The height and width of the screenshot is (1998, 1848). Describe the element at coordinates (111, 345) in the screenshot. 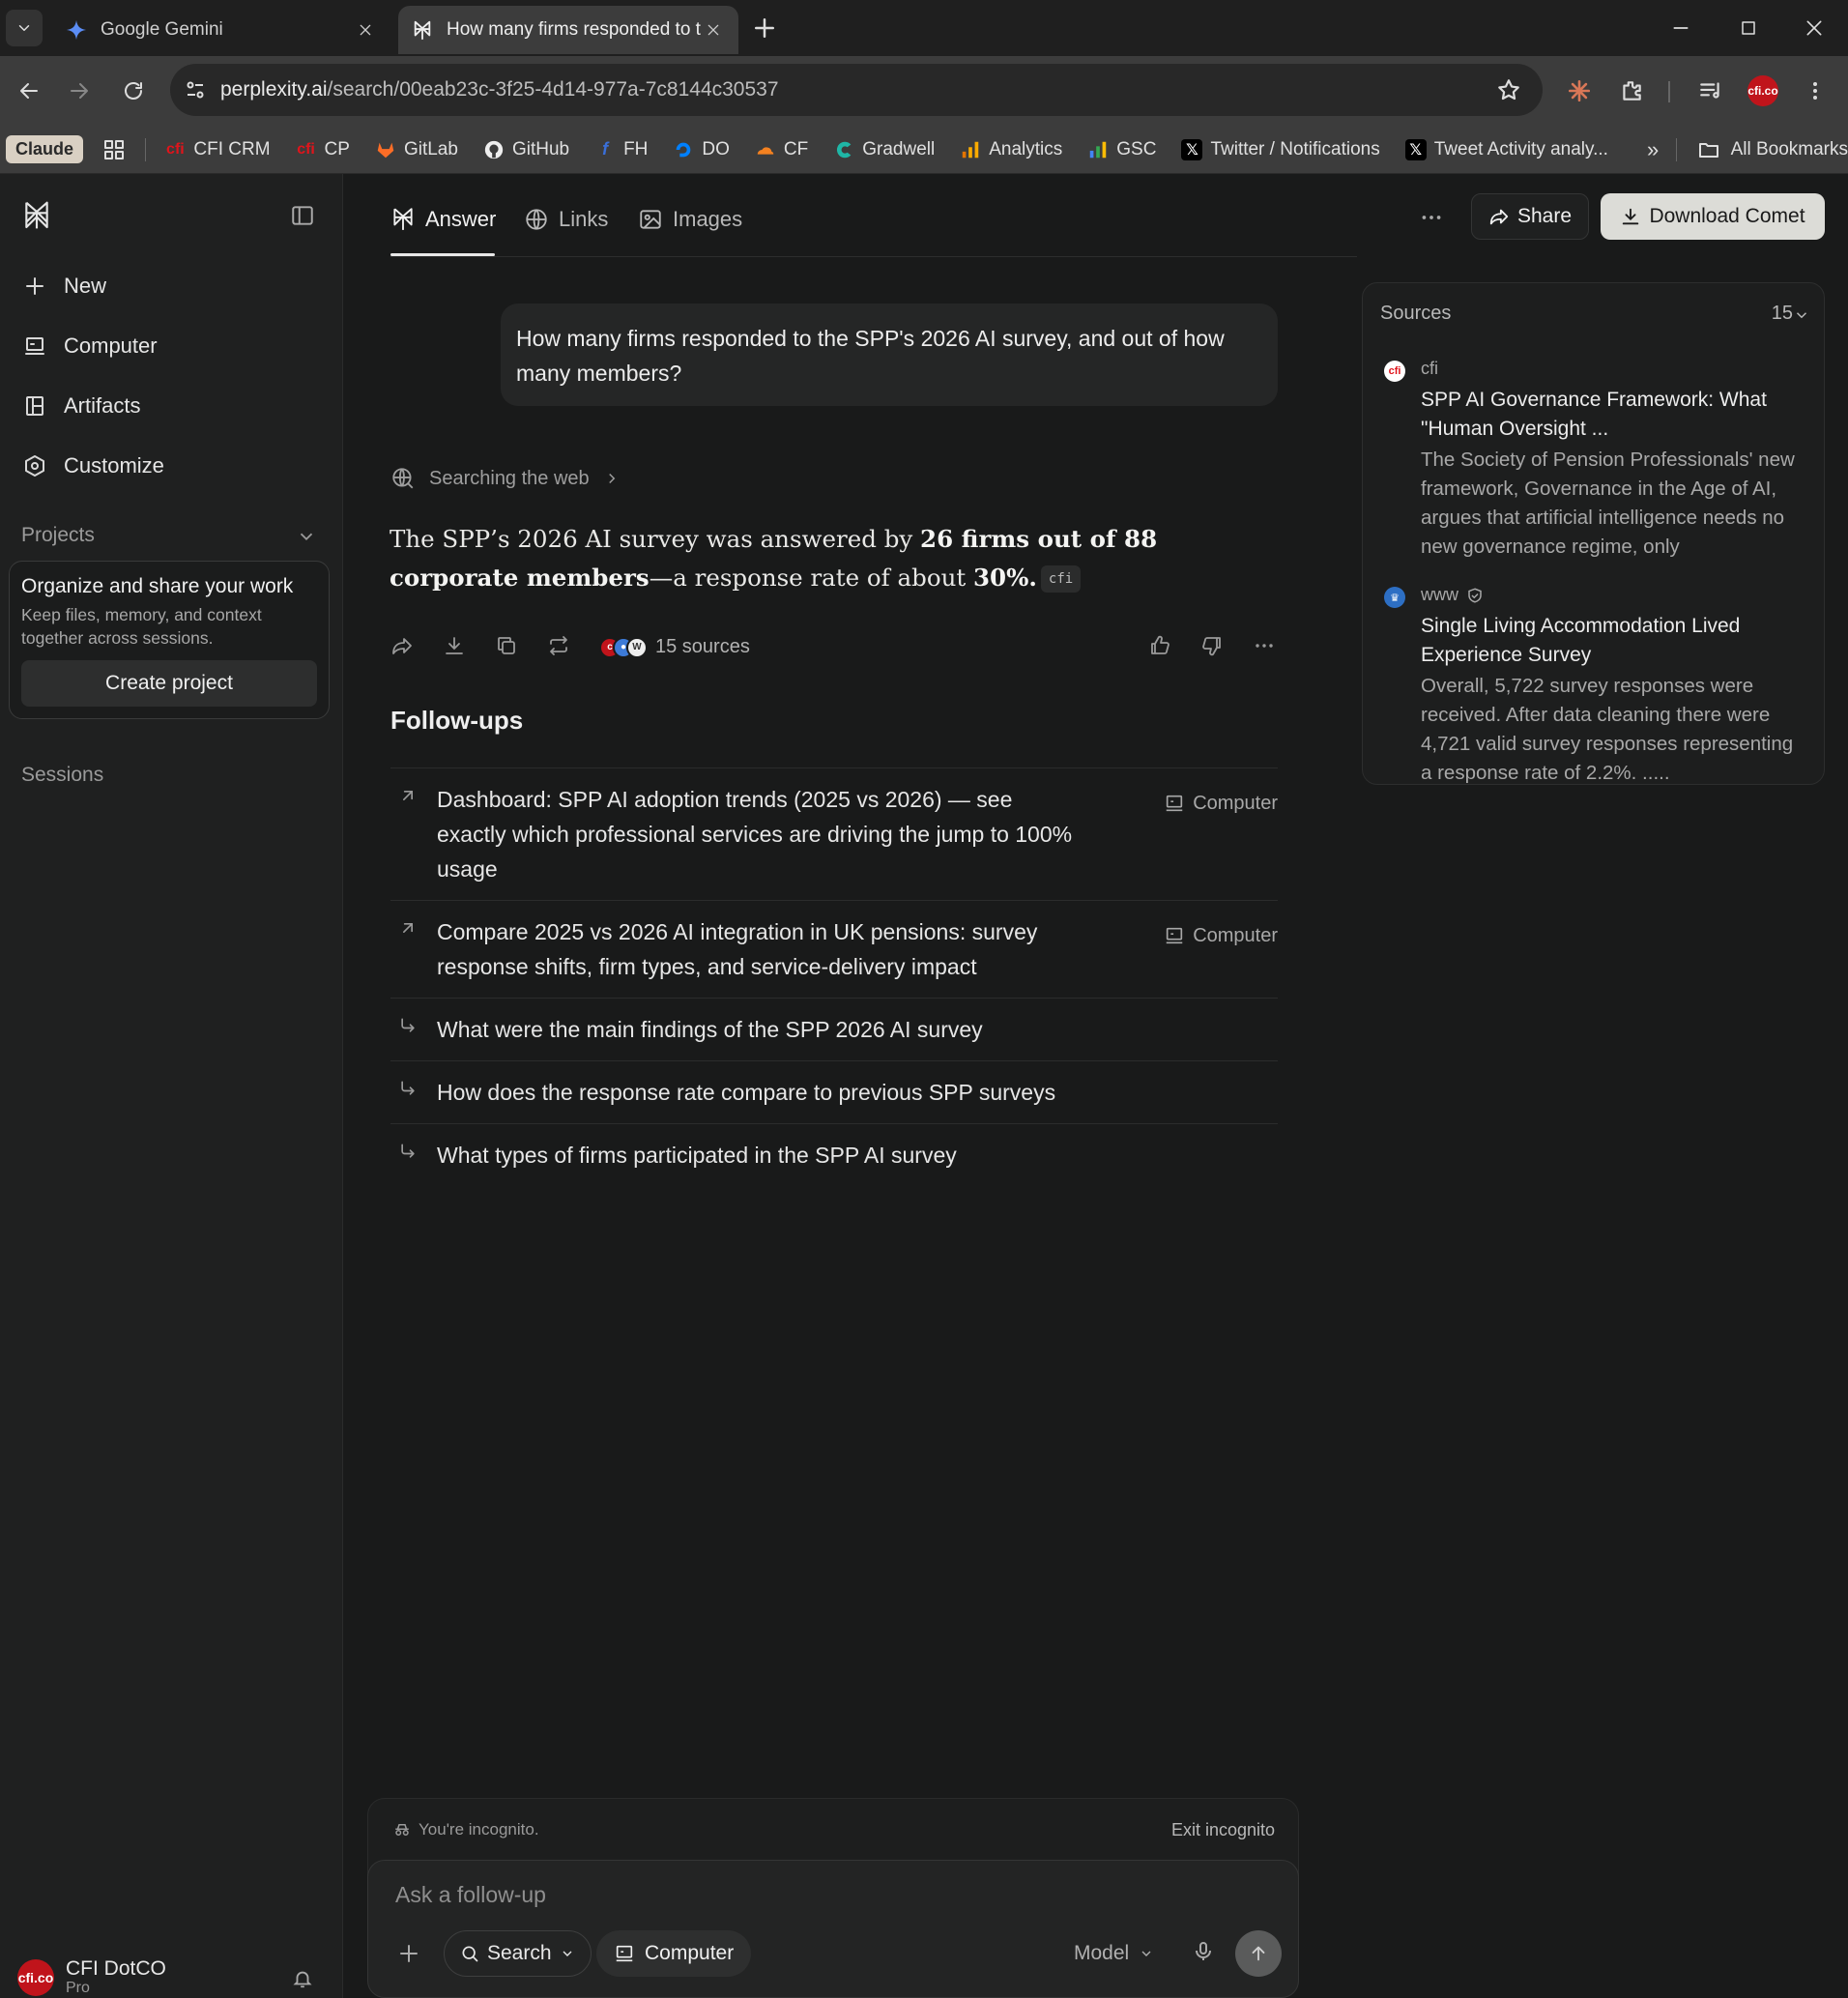

I see `sidebar-item-label: Computer` at that location.